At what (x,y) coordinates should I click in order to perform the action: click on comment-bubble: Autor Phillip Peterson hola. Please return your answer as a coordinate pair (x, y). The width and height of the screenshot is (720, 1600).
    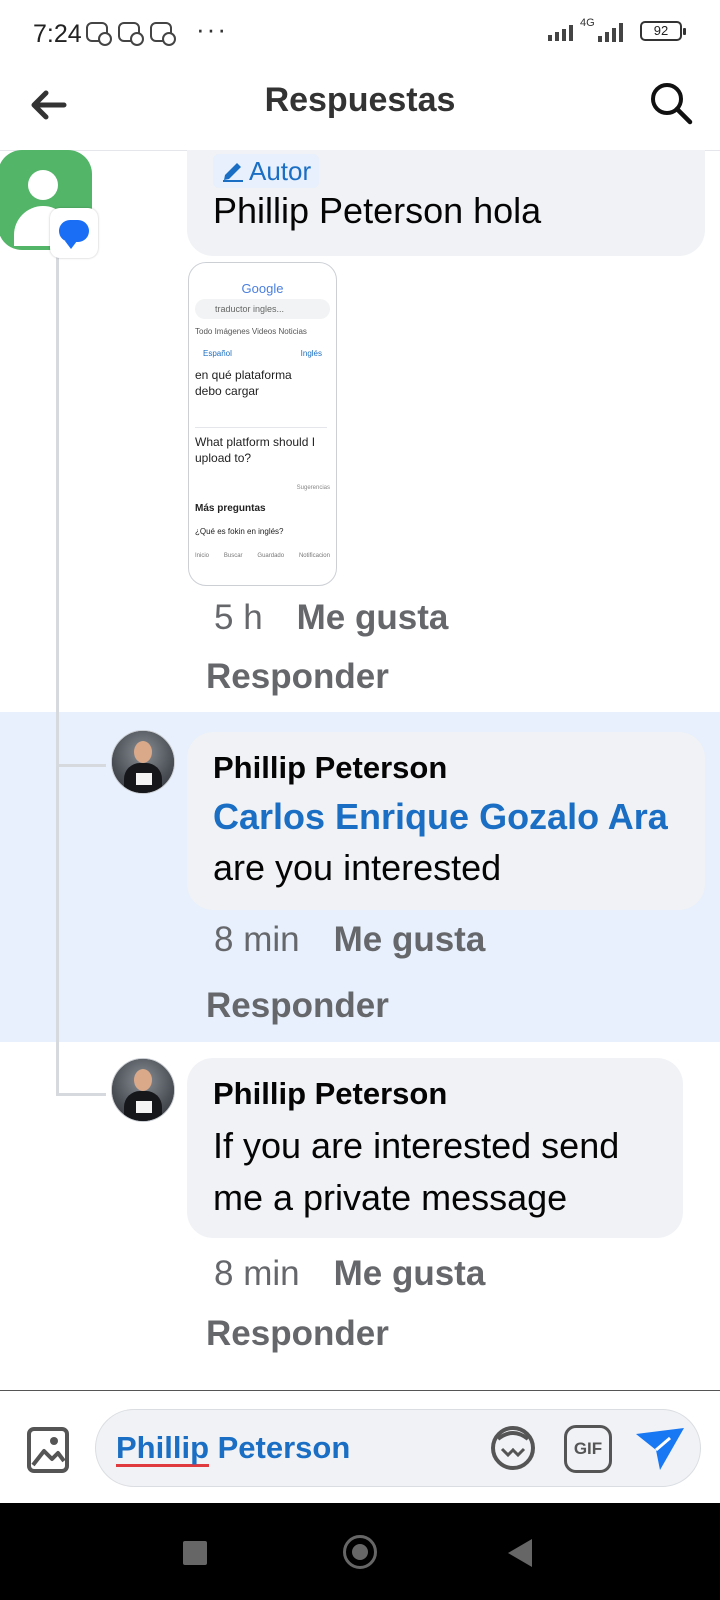
    Looking at the image, I should click on (446, 203).